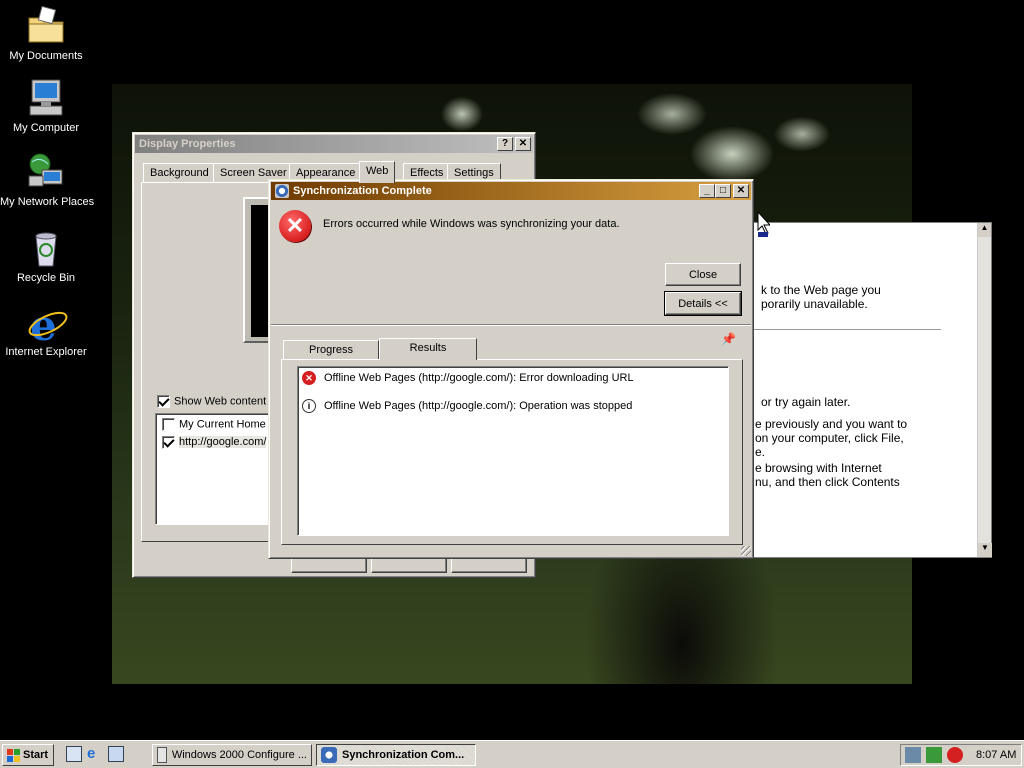 This screenshot has height=768, width=1024. What do you see at coordinates (985, 550) in the screenshot?
I see `scroll-down-arrow-icon: ▼` at bounding box center [985, 550].